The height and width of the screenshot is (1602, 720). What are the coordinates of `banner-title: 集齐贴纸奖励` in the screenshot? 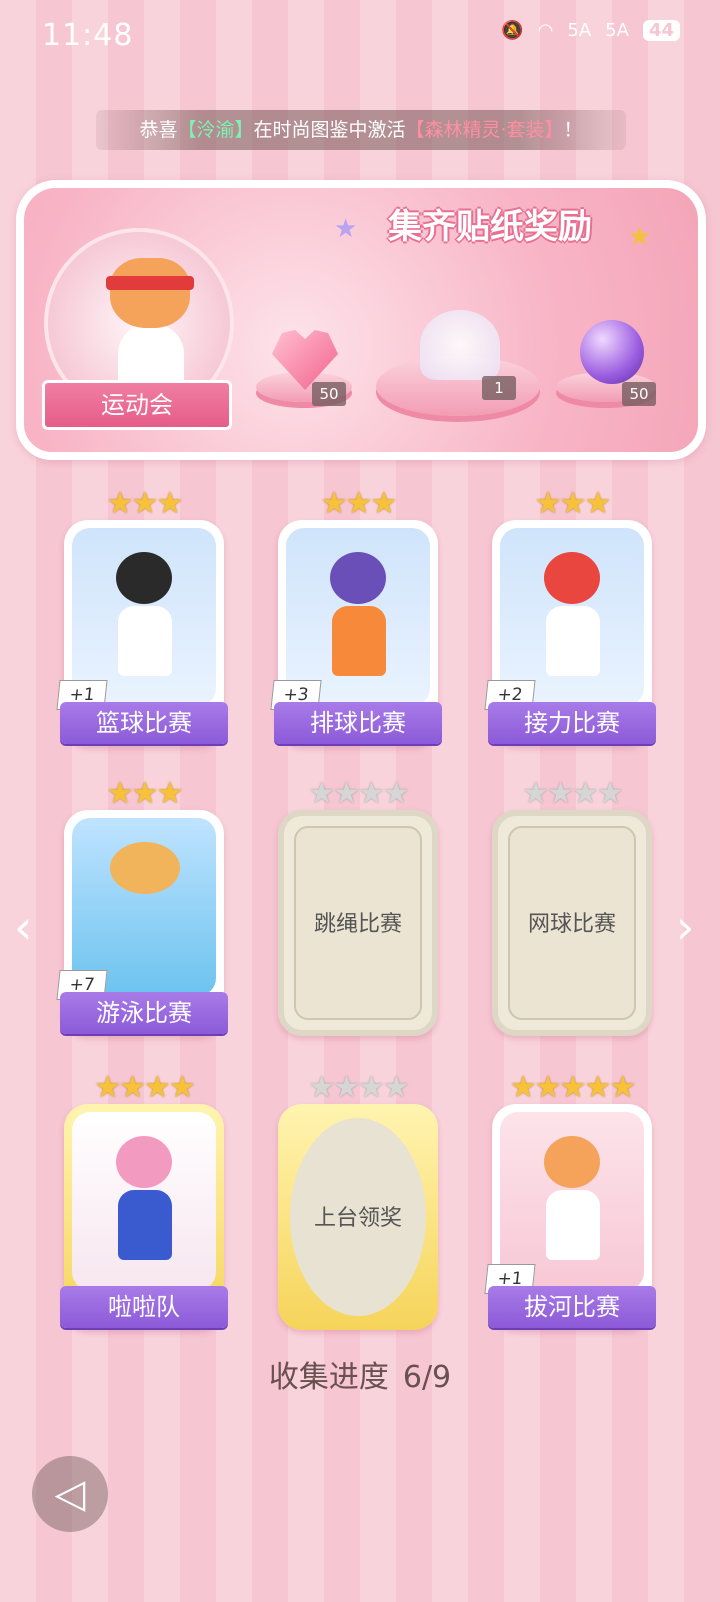 It's located at (490, 227).